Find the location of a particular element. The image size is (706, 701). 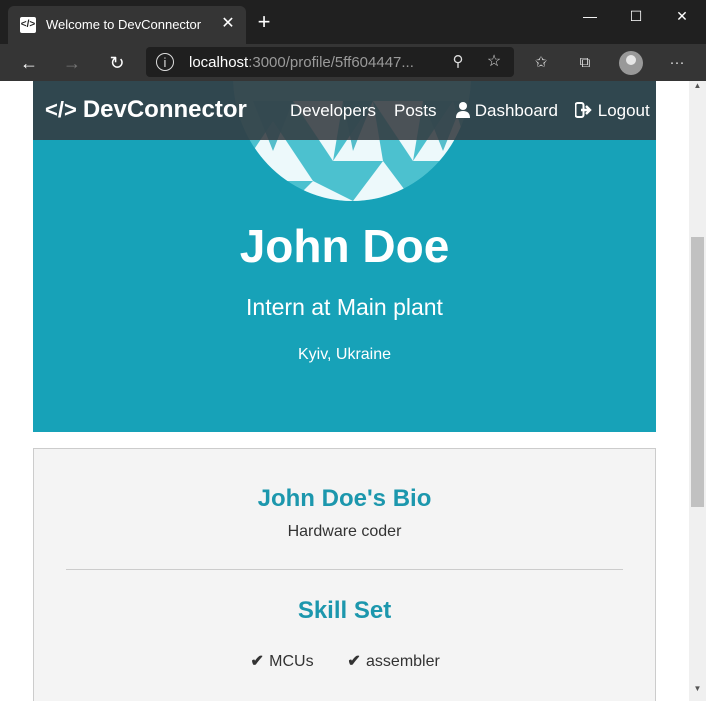

scrollbar-thumb is located at coordinates (697, 372).